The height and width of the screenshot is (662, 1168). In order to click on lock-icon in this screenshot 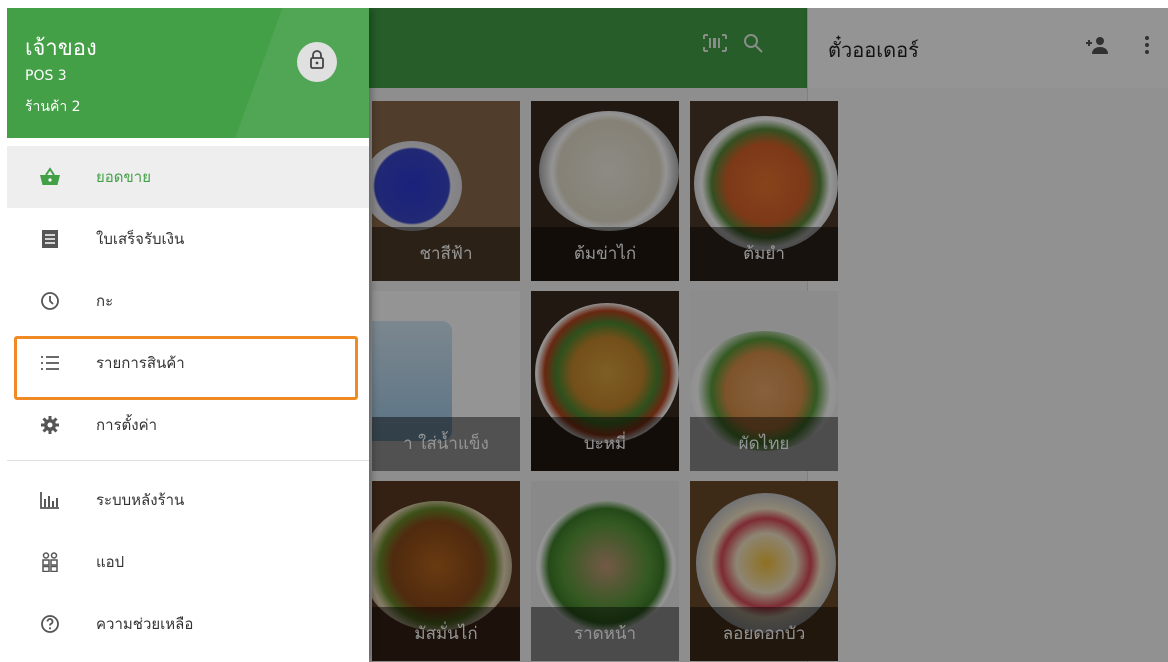, I will do `click(317, 62)`.